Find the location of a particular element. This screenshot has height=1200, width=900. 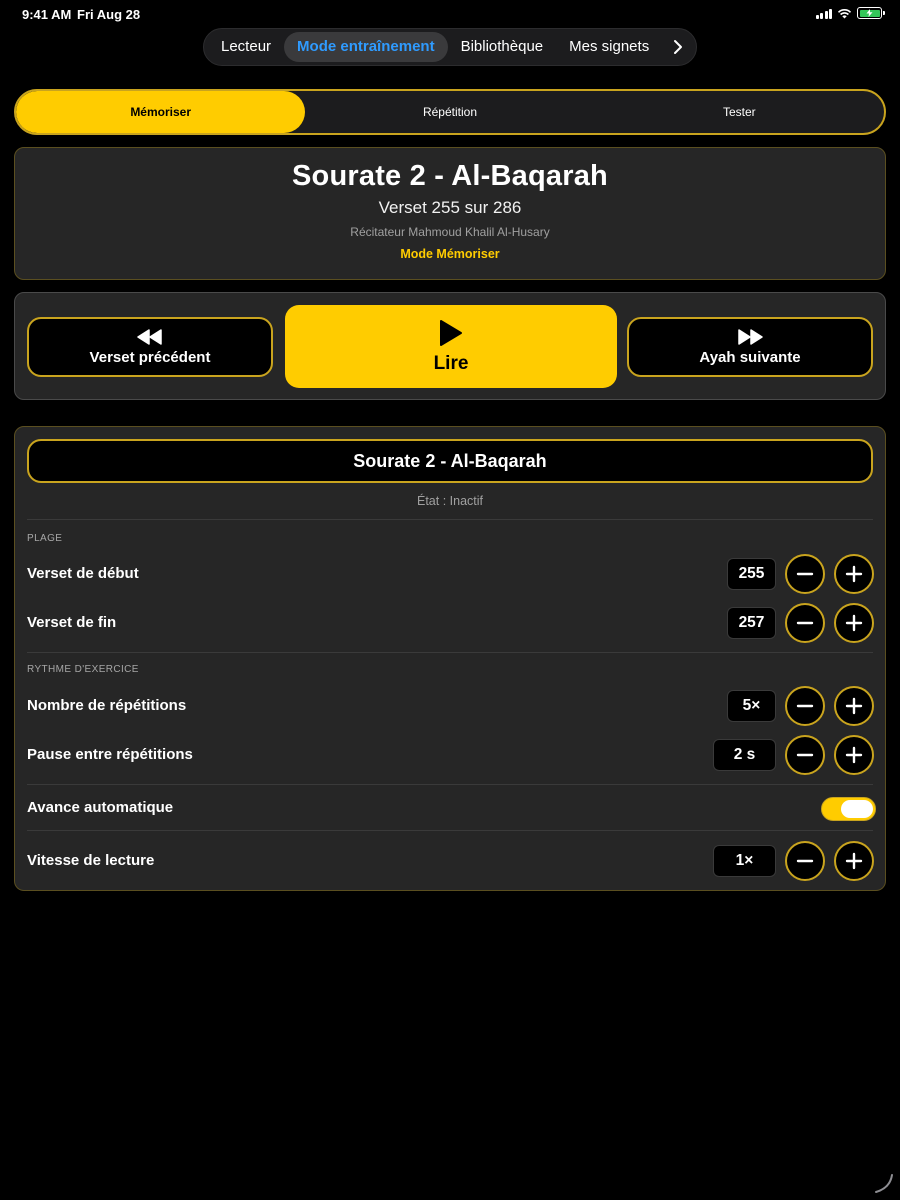

start-verse-decrement-button is located at coordinates (805, 574).